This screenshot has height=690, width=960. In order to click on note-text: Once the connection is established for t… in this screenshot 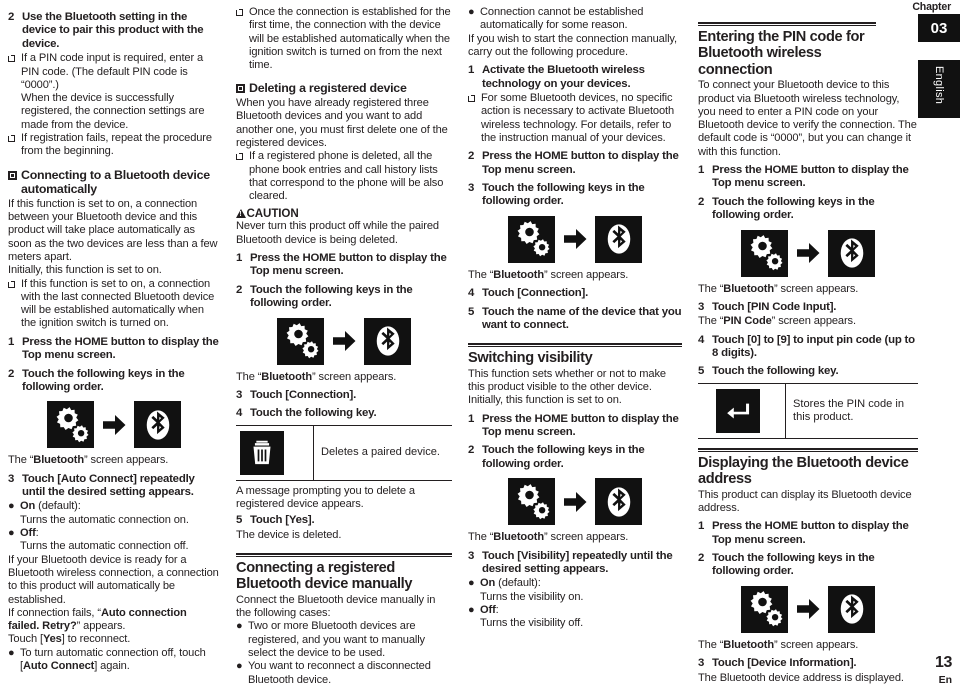, I will do `click(350, 39)`.